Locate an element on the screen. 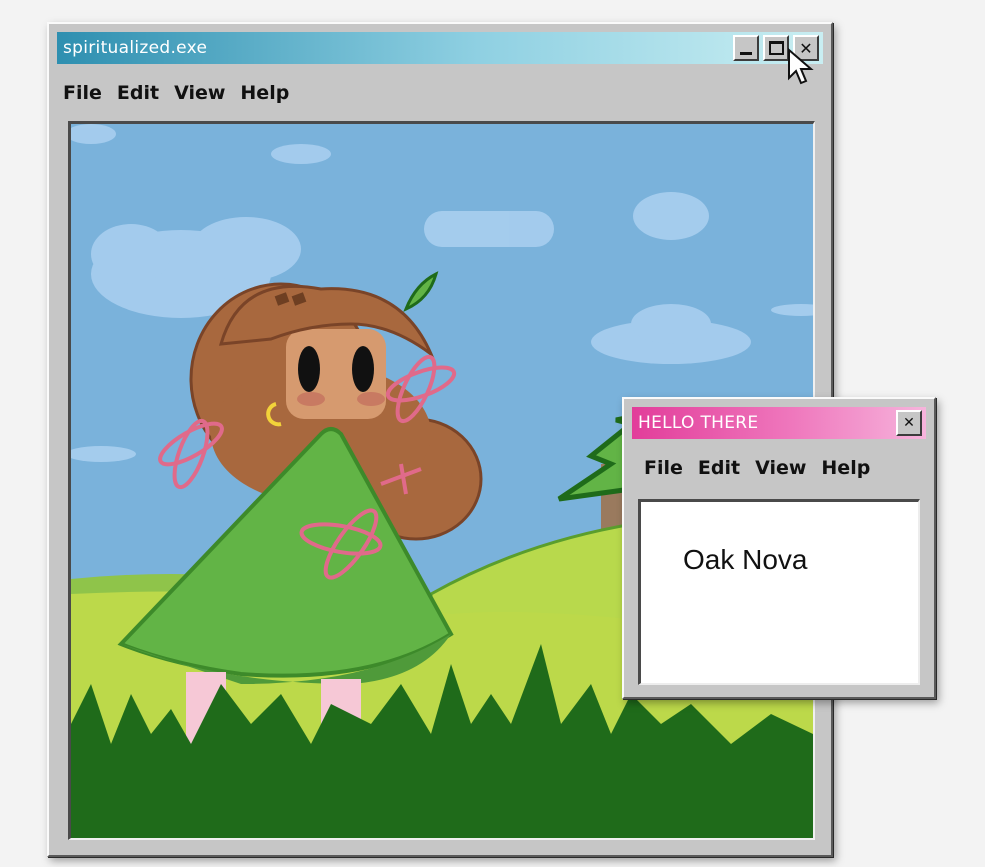 This screenshot has height=867, width=985. dialog-close-button: ✕ is located at coordinates (909, 423).